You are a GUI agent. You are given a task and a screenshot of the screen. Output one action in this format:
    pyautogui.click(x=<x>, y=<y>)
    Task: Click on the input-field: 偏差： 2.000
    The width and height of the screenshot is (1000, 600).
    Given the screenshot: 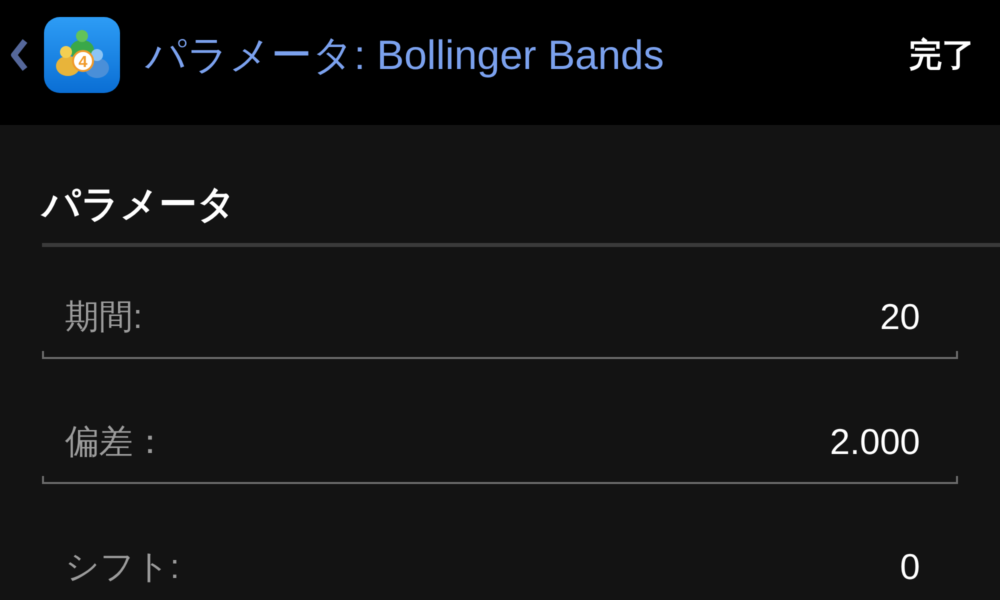 What is the action you would take?
    pyautogui.click(x=500, y=442)
    